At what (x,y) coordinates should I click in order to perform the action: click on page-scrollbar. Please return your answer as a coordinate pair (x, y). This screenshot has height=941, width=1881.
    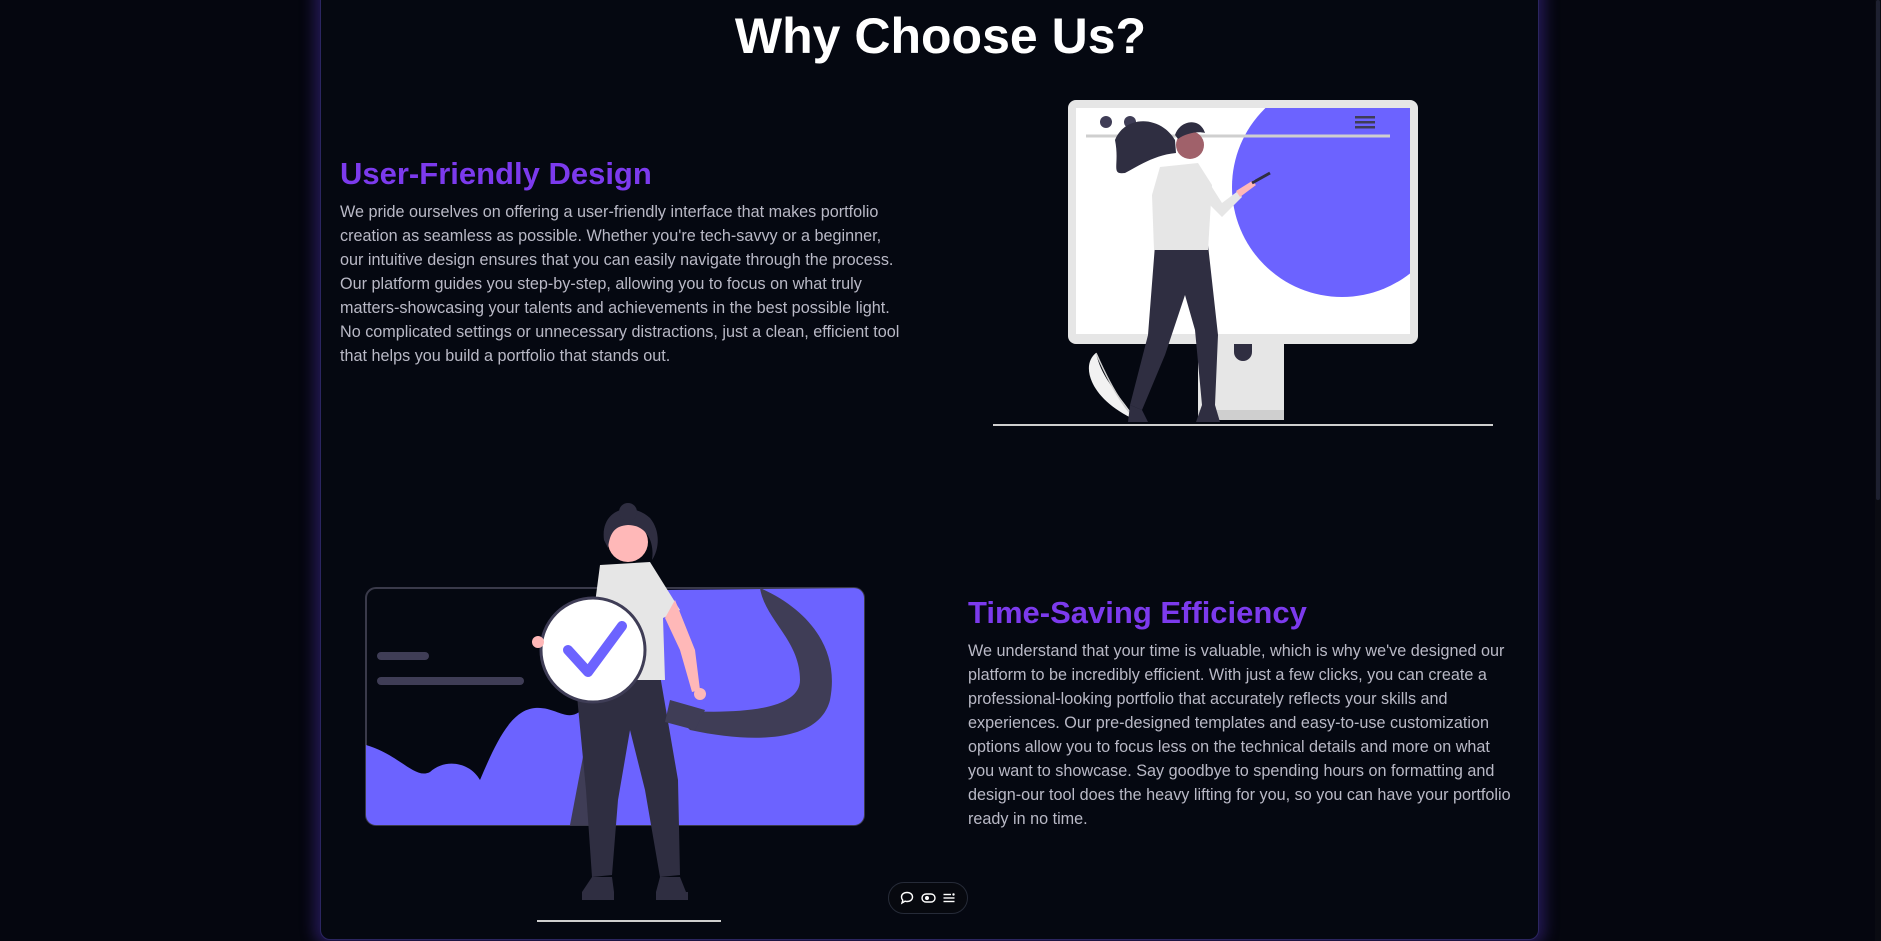
    Looking at the image, I should click on (1878, 470).